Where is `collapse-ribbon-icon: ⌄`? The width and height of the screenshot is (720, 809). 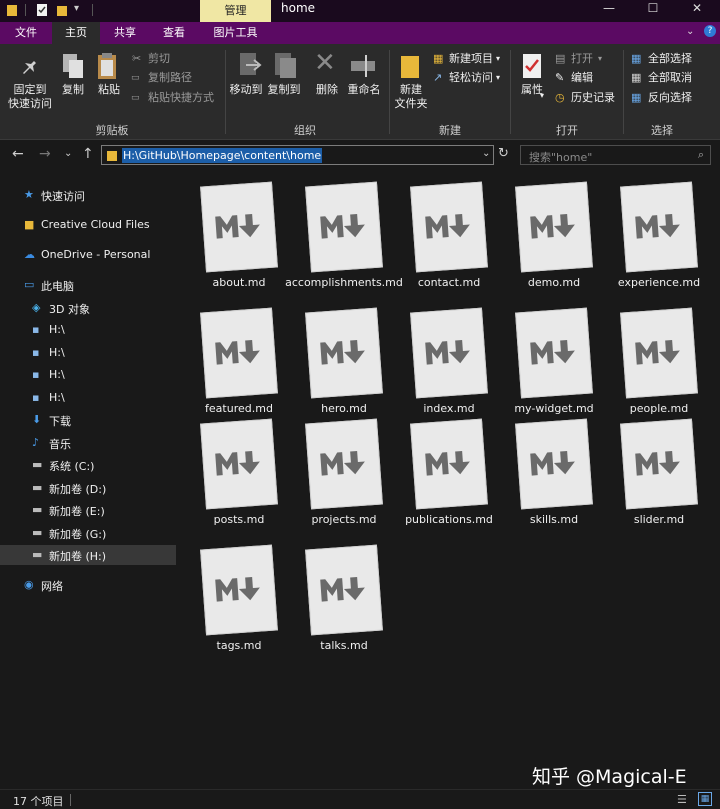
collapse-ribbon-icon: ⌄ is located at coordinates (690, 31).